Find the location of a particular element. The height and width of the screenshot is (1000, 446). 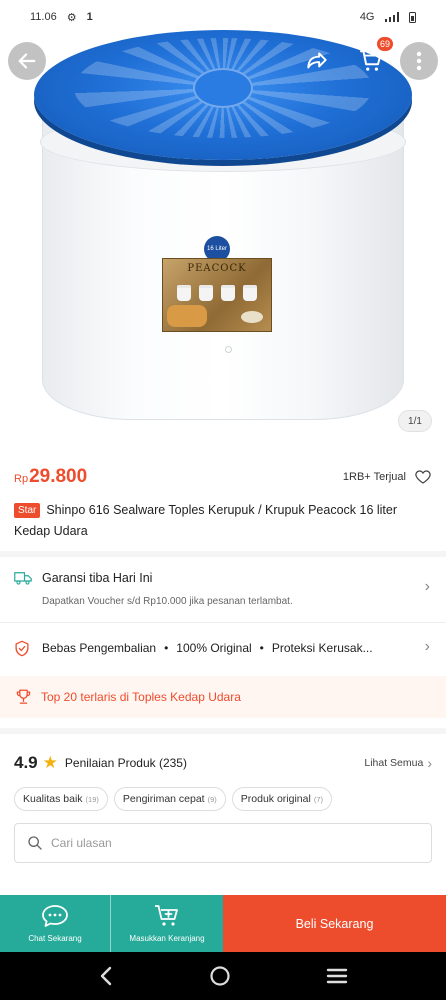

row-divider is located at coordinates (223, 622).